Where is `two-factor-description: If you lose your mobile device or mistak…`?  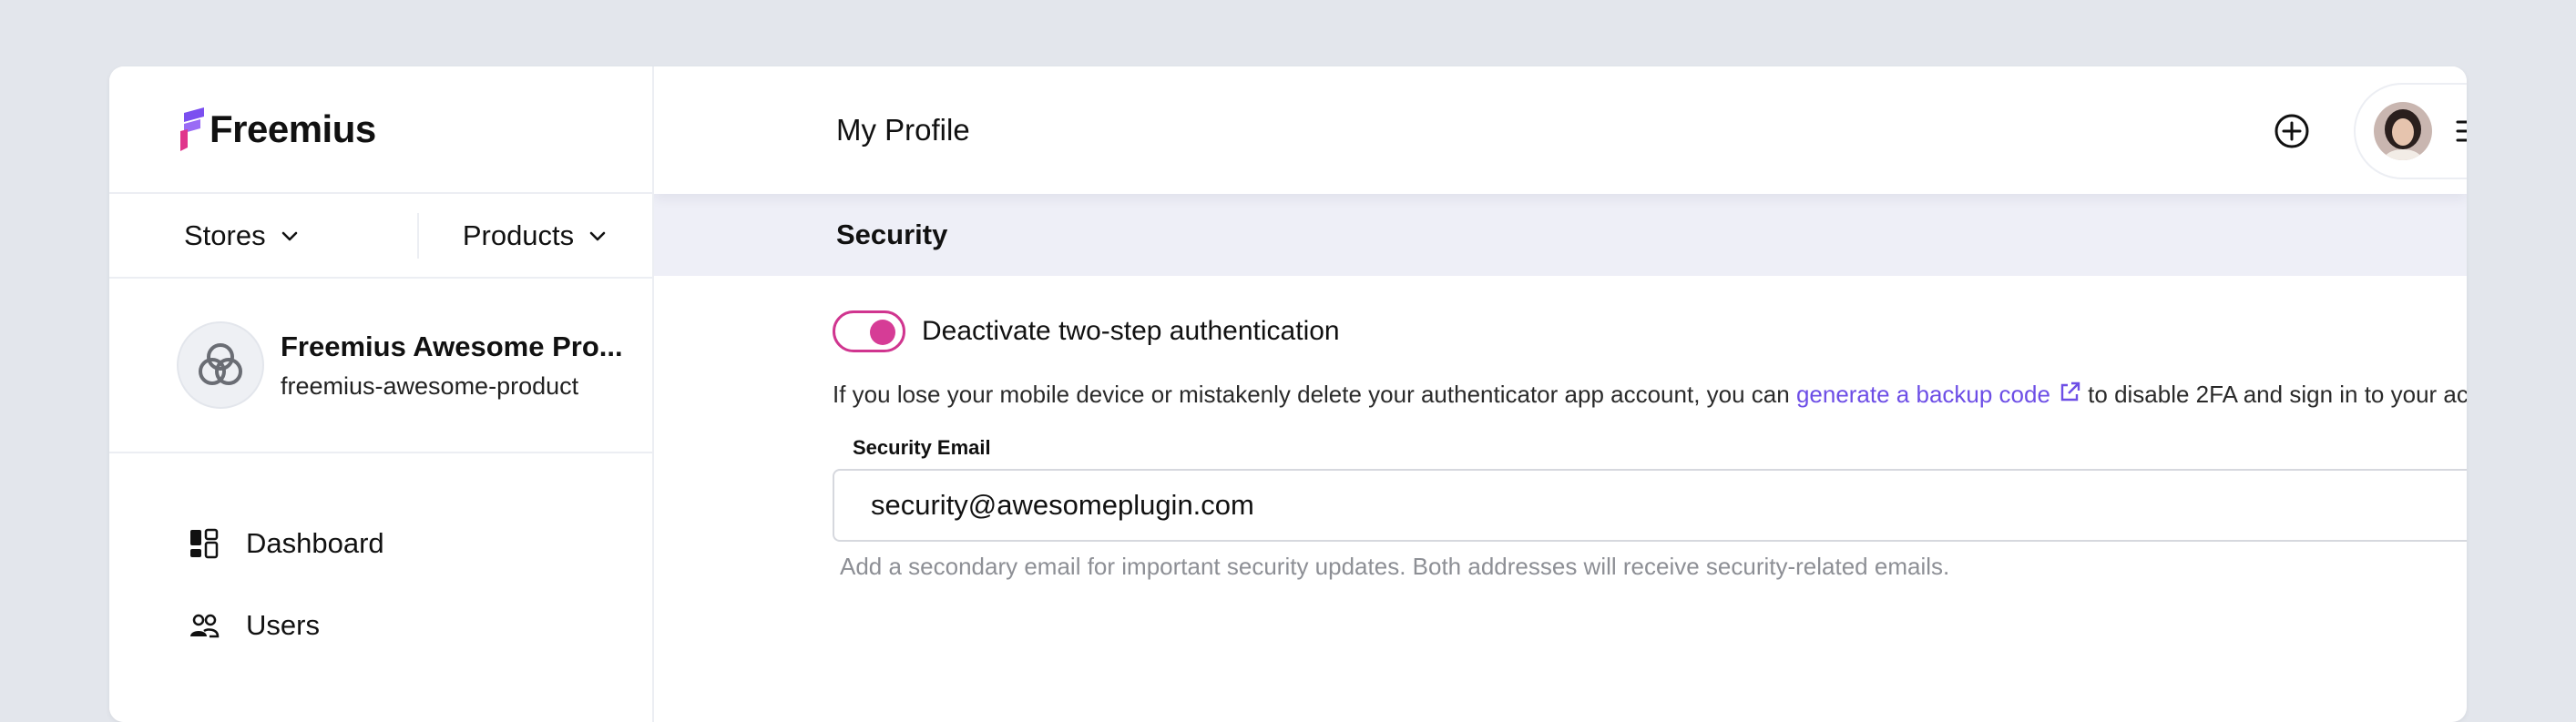 two-factor-description: If you lose your mobile device or mistak… is located at coordinates (1650, 394).